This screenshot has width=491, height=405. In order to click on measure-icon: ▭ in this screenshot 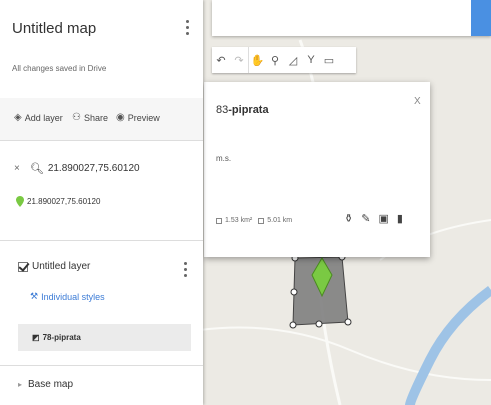, I will do `click(329, 60)`.